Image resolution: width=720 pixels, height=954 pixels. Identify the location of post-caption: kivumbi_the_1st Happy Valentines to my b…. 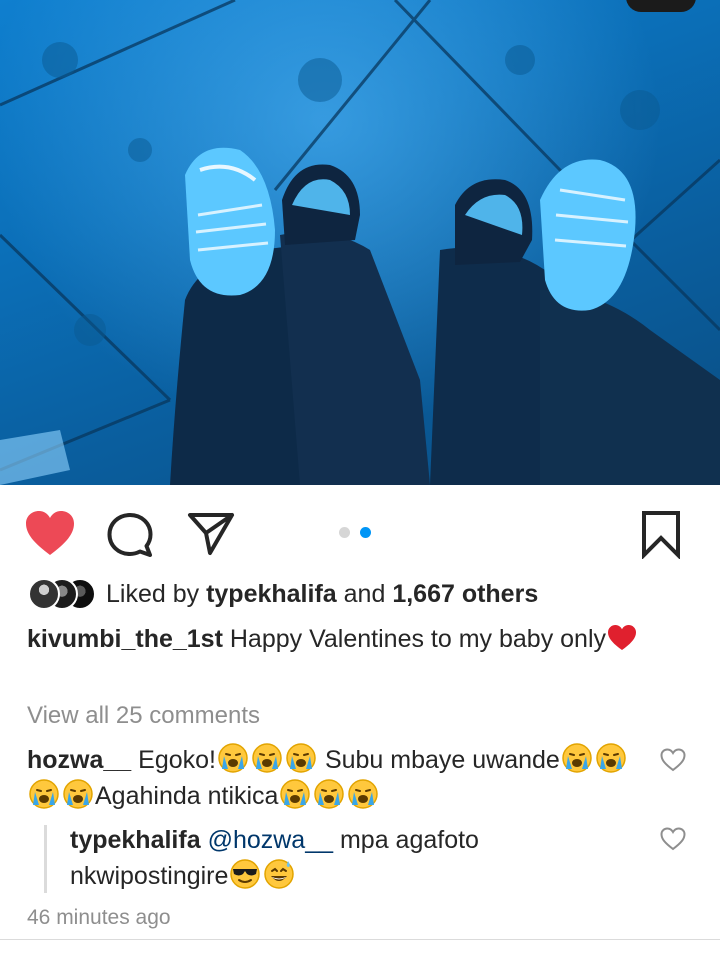
(347, 639).